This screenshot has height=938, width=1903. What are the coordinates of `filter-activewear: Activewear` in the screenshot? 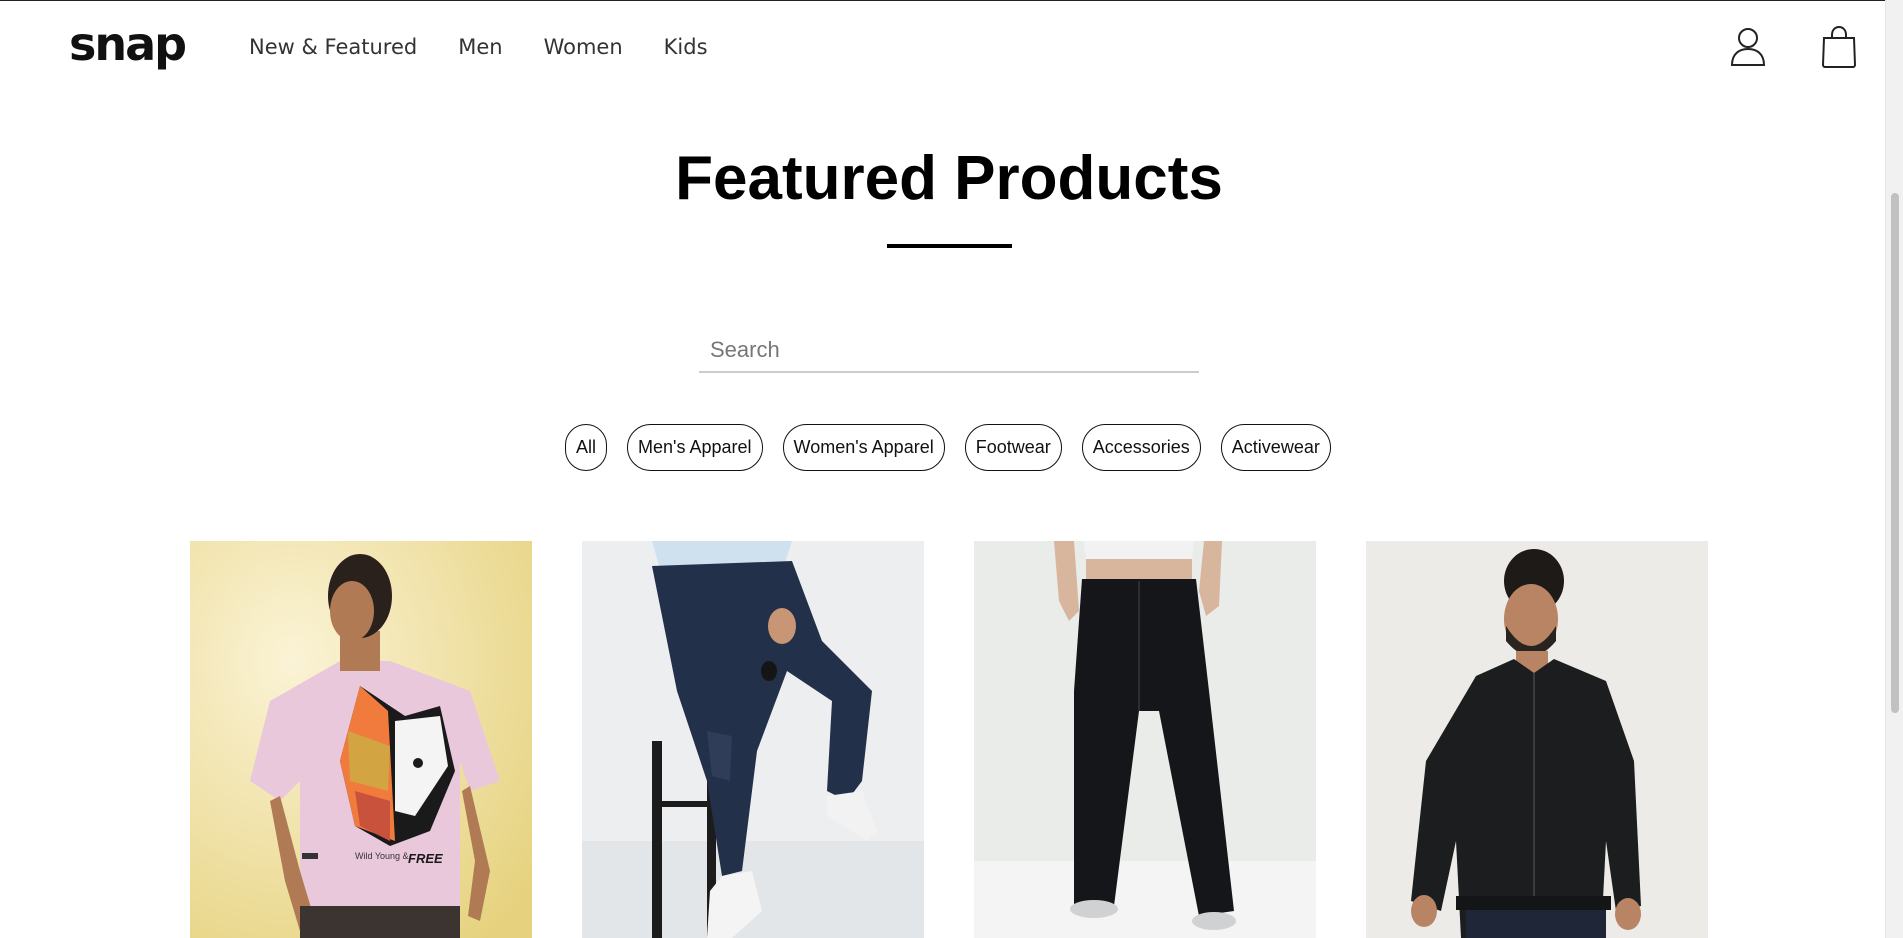 It's located at (1275, 447).